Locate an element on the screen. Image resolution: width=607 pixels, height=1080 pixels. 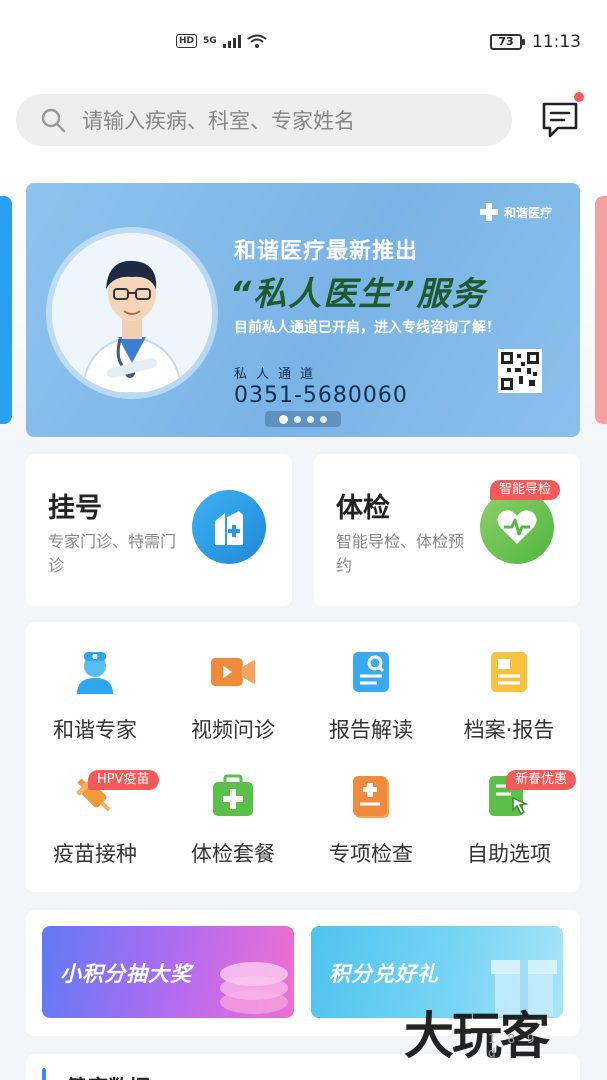
grid-item-experts: 和谐专家 is located at coordinates (95, 682).